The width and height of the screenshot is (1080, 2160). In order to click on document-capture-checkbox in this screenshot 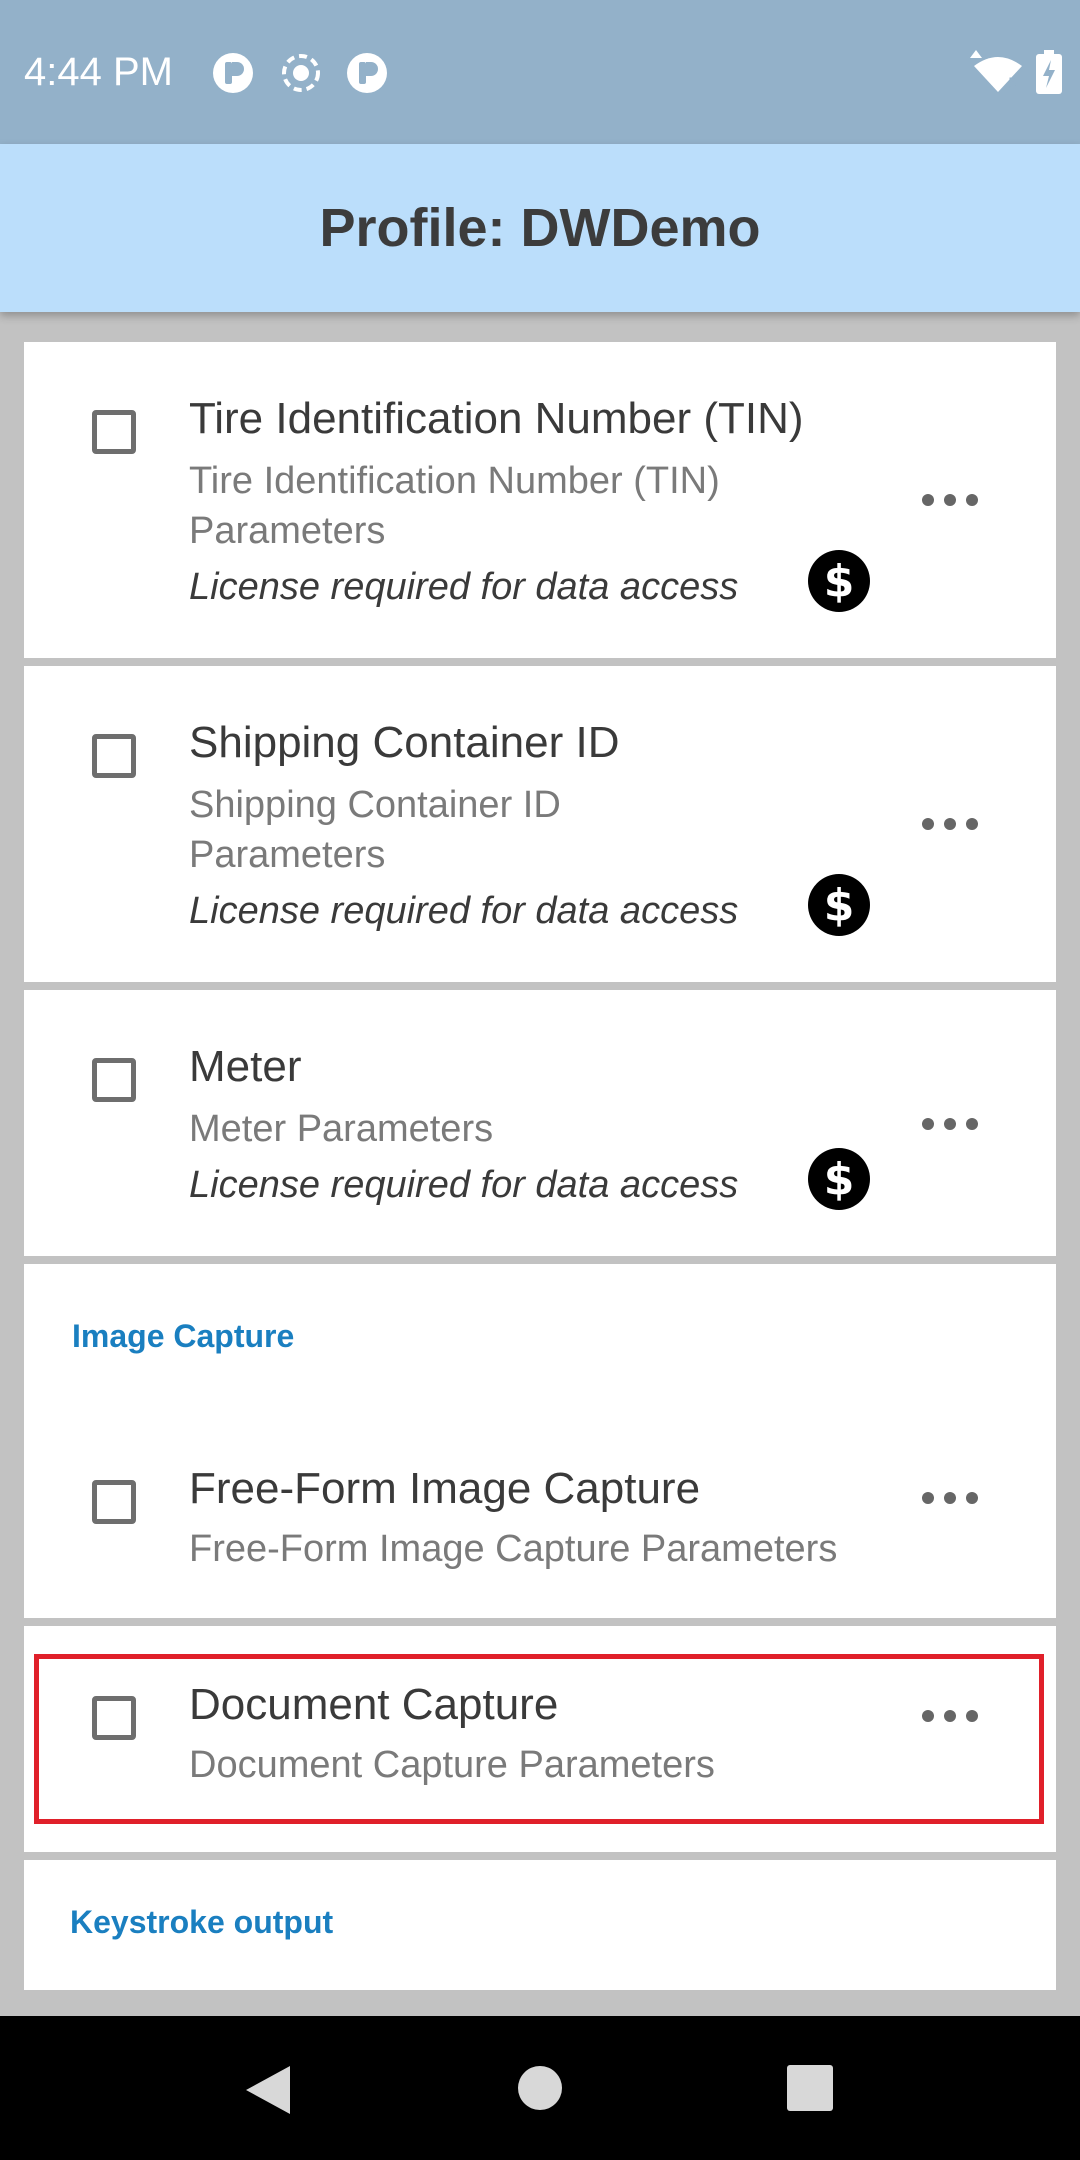, I will do `click(114, 1718)`.